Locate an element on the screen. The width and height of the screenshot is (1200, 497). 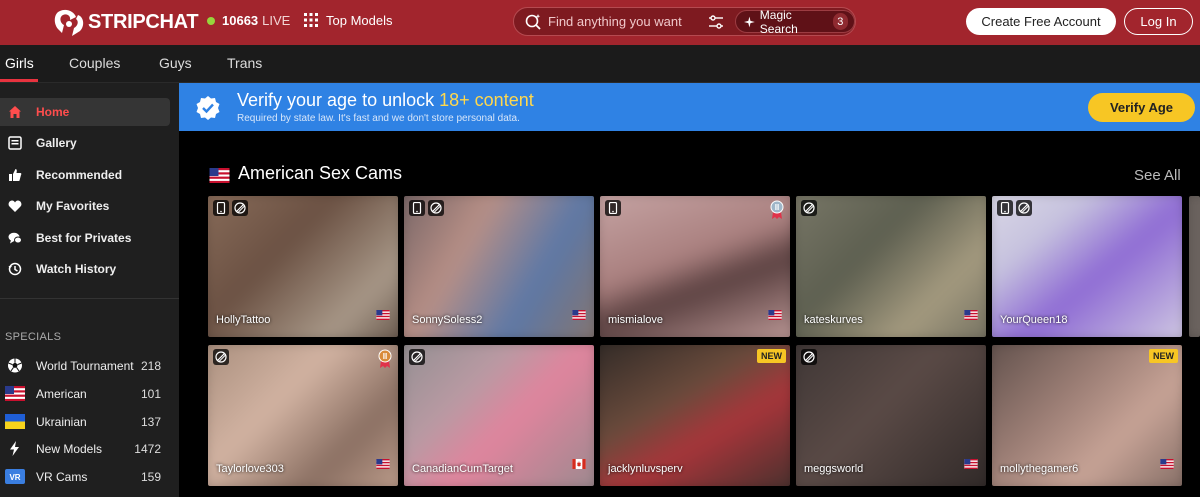
special-count: 1472 is located at coordinates (147, 449).